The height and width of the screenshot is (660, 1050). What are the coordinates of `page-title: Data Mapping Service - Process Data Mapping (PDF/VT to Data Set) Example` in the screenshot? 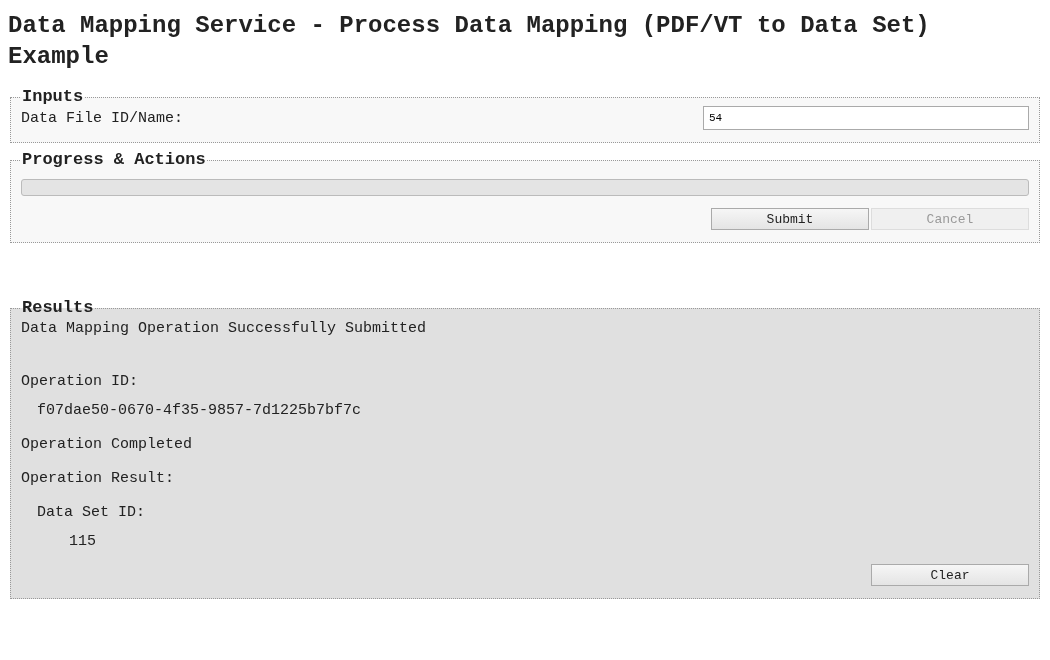 It's located at (469, 41).